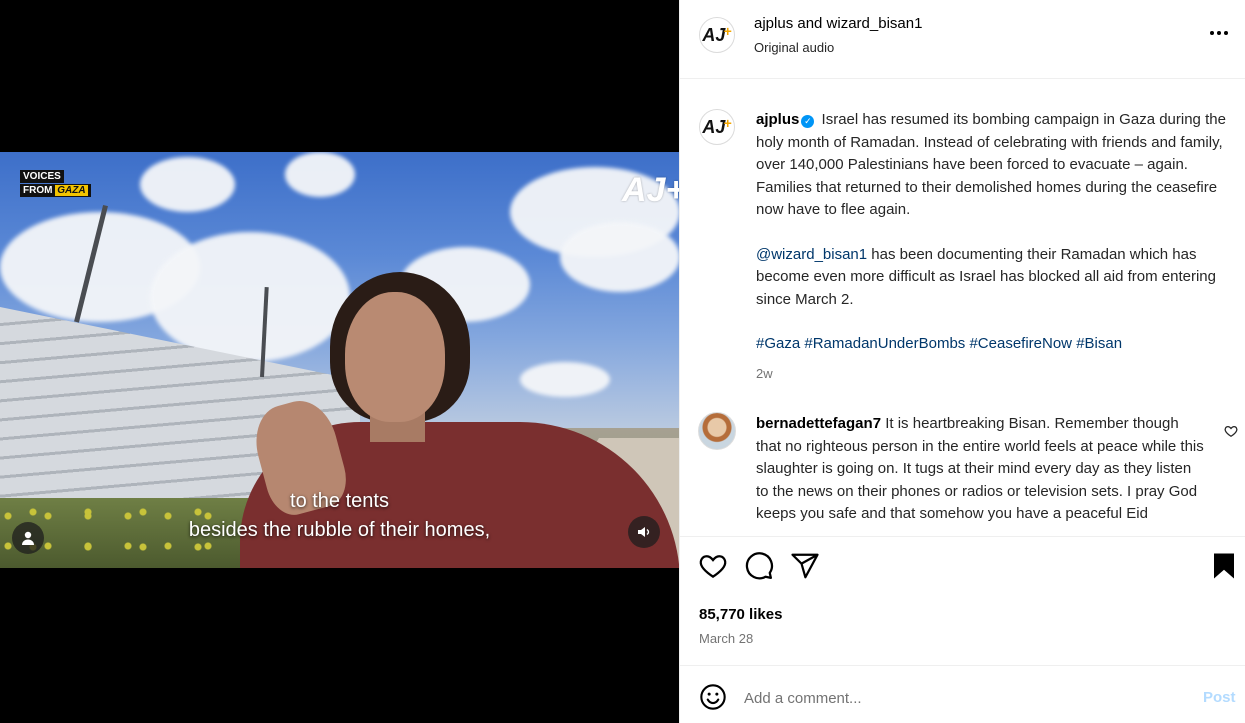  I want to click on profile-tag-button, so click(28, 538).